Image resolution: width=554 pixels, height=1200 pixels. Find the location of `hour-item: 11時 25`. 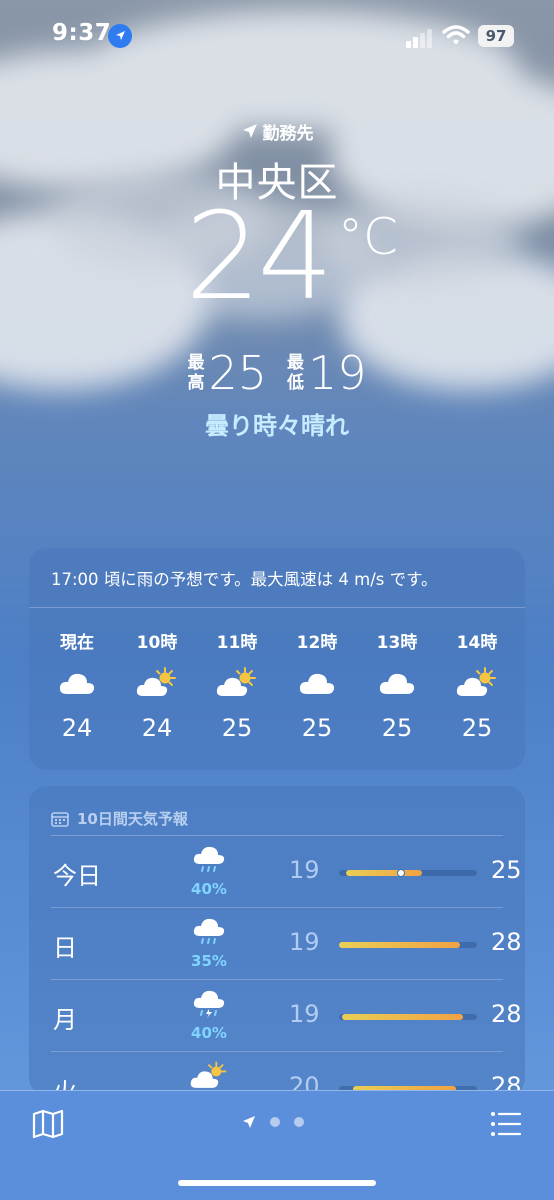

hour-item: 11時 25 is located at coordinates (237, 687).